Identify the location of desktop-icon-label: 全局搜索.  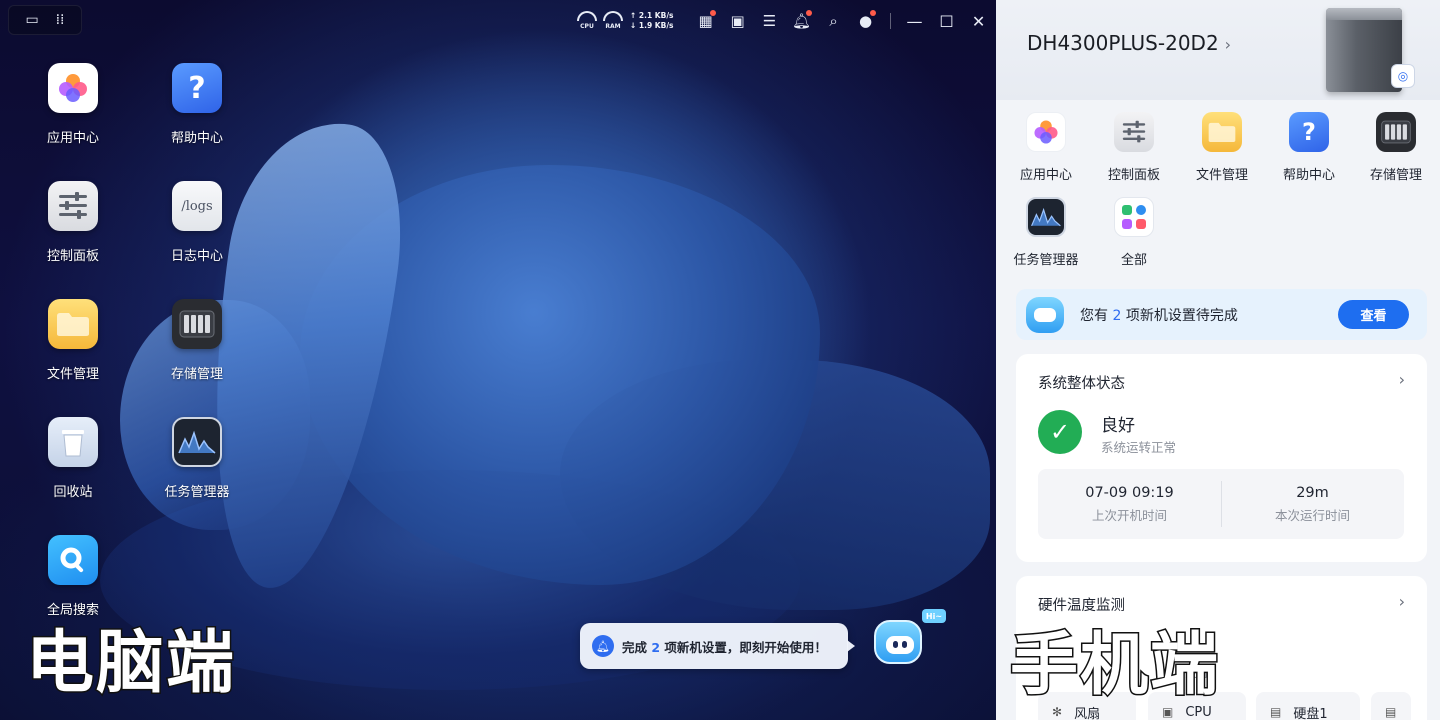
(72, 610).